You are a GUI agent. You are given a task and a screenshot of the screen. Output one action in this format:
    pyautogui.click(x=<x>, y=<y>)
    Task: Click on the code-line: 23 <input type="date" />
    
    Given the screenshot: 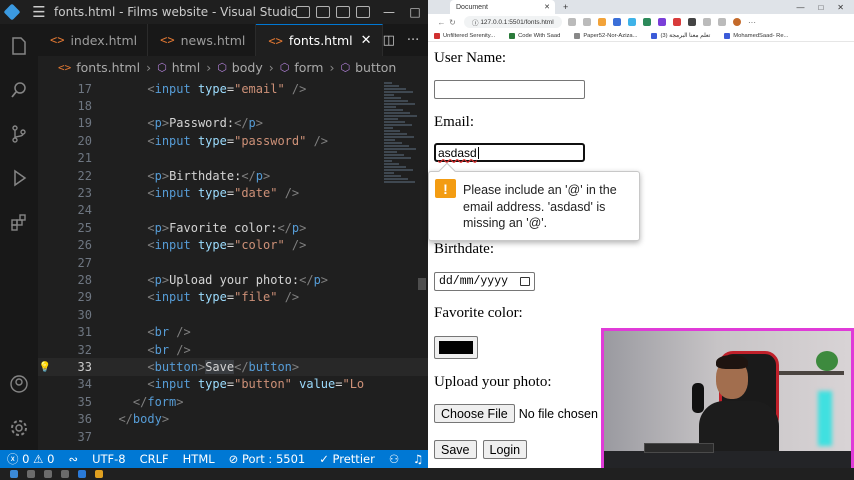 What is the action you would take?
    pyautogui.click(x=233, y=192)
    